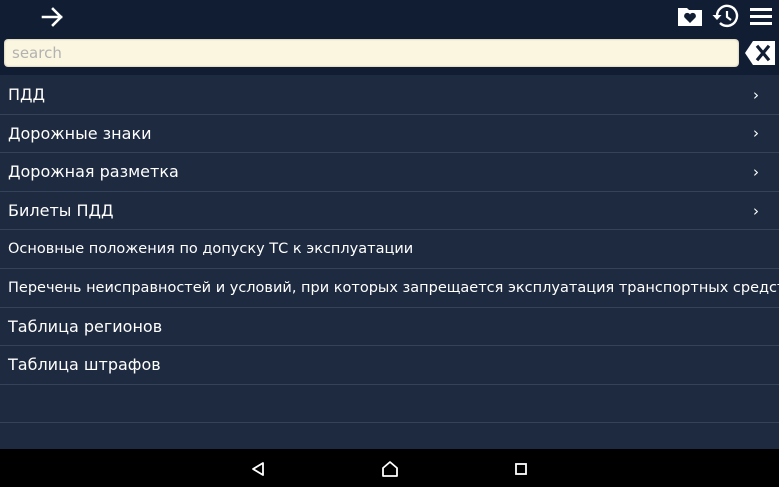  What do you see at coordinates (93, 172) in the screenshot?
I see `menu-item-label: Дорожная разметка` at bounding box center [93, 172].